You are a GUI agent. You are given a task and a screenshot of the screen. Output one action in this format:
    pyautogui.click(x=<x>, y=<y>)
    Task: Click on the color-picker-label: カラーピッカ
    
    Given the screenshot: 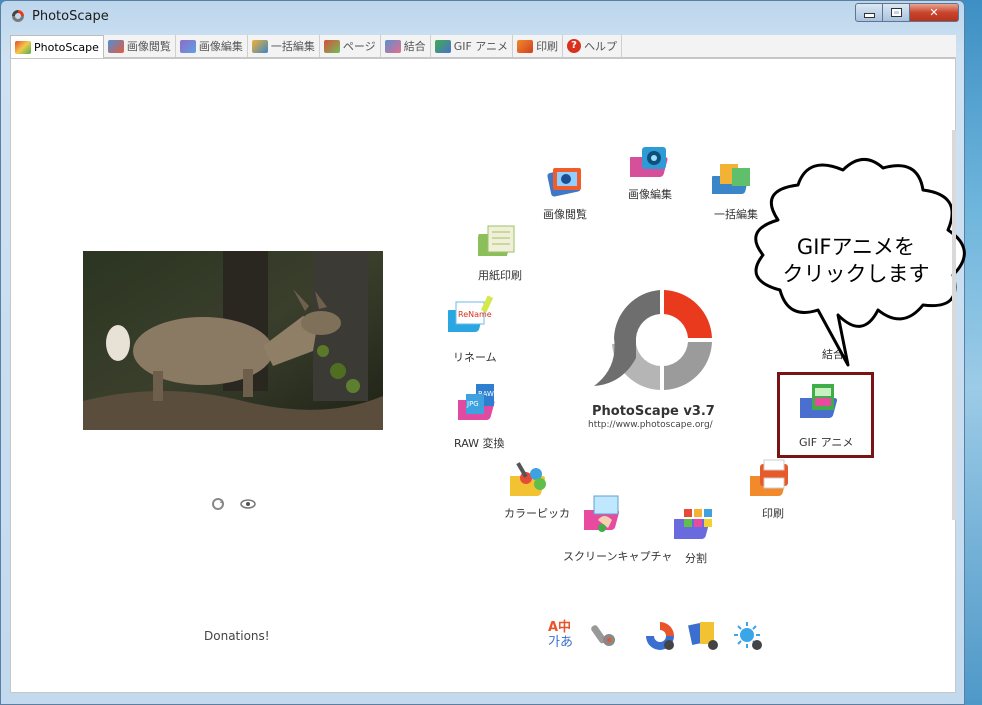 What is the action you would take?
    pyautogui.click(x=537, y=513)
    